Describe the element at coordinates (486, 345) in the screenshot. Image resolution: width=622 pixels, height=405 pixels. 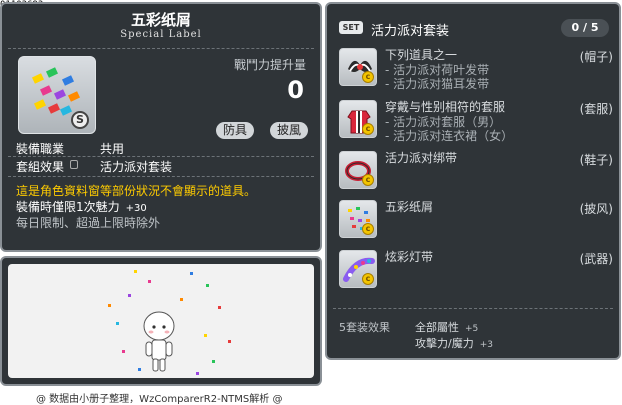
I see `bonus-value: +3` at that location.